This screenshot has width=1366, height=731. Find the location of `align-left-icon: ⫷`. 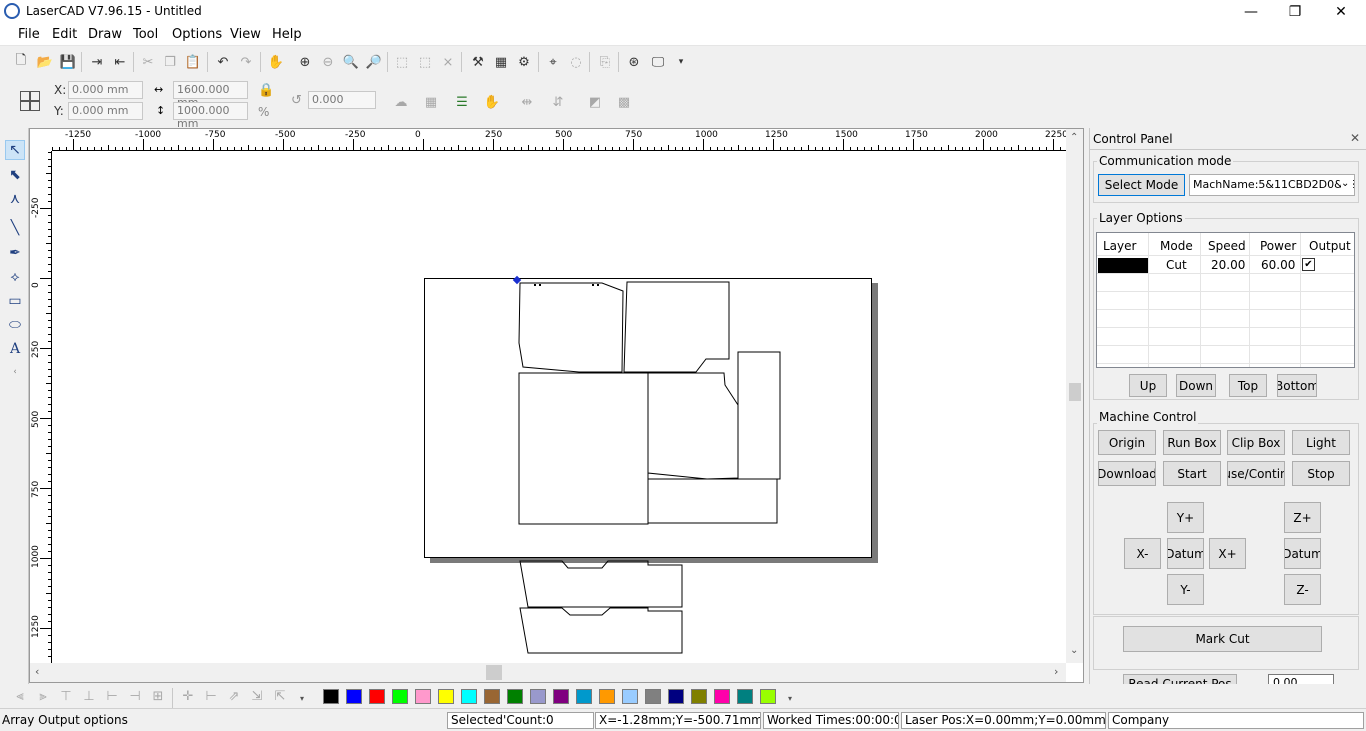

align-left-icon: ⫷ is located at coordinates (20, 696).